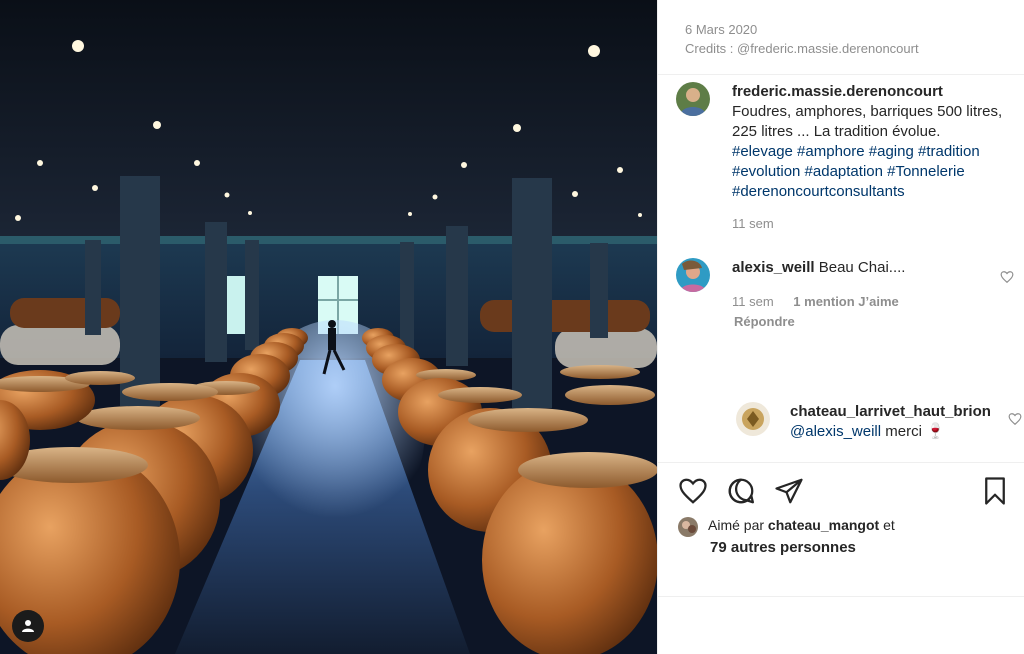 The height and width of the screenshot is (654, 1024). Describe the element at coordinates (995, 491) in the screenshot. I see `bookmark-icon` at that location.